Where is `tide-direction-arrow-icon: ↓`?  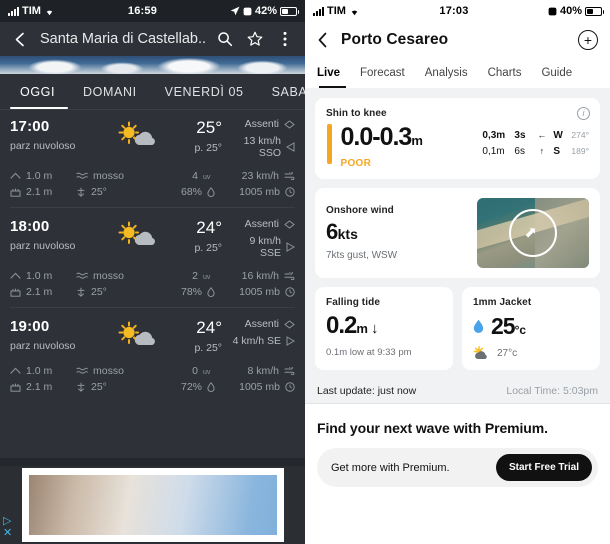
tide-direction-arrow-icon: ↓ is located at coordinates (374, 328).